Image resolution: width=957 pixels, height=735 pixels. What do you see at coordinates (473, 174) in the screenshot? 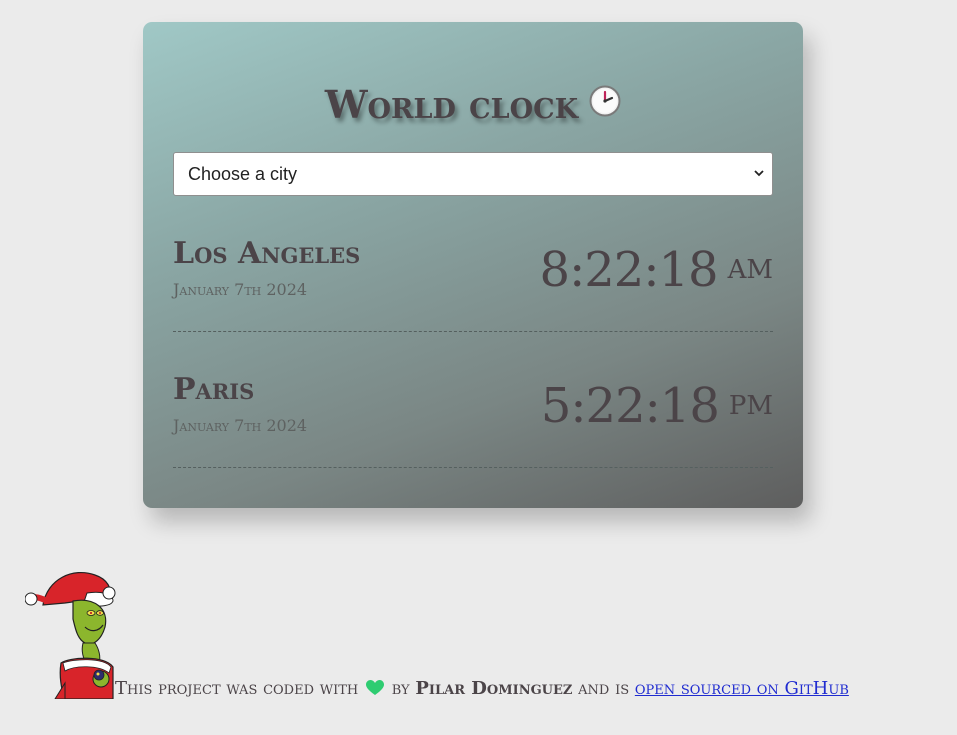
I see `city-select: Choose a city` at bounding box center [473, 174].